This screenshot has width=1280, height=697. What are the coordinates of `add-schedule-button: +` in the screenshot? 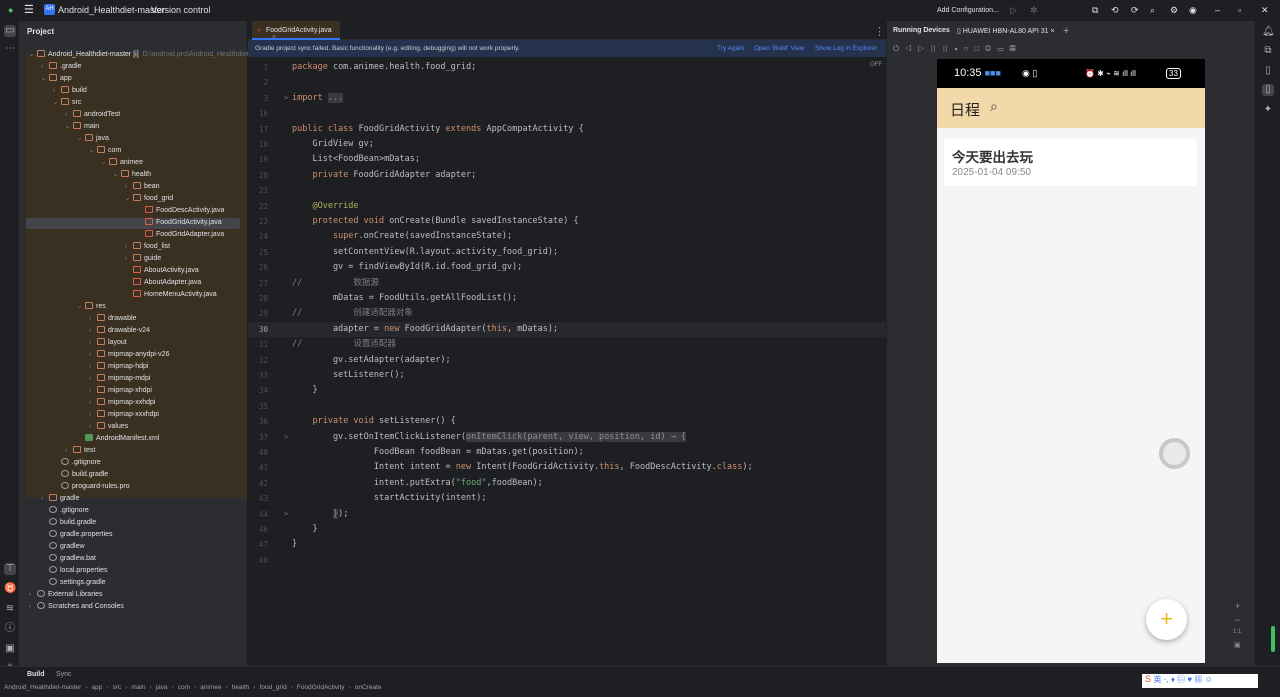 It's located at (1166, 619).